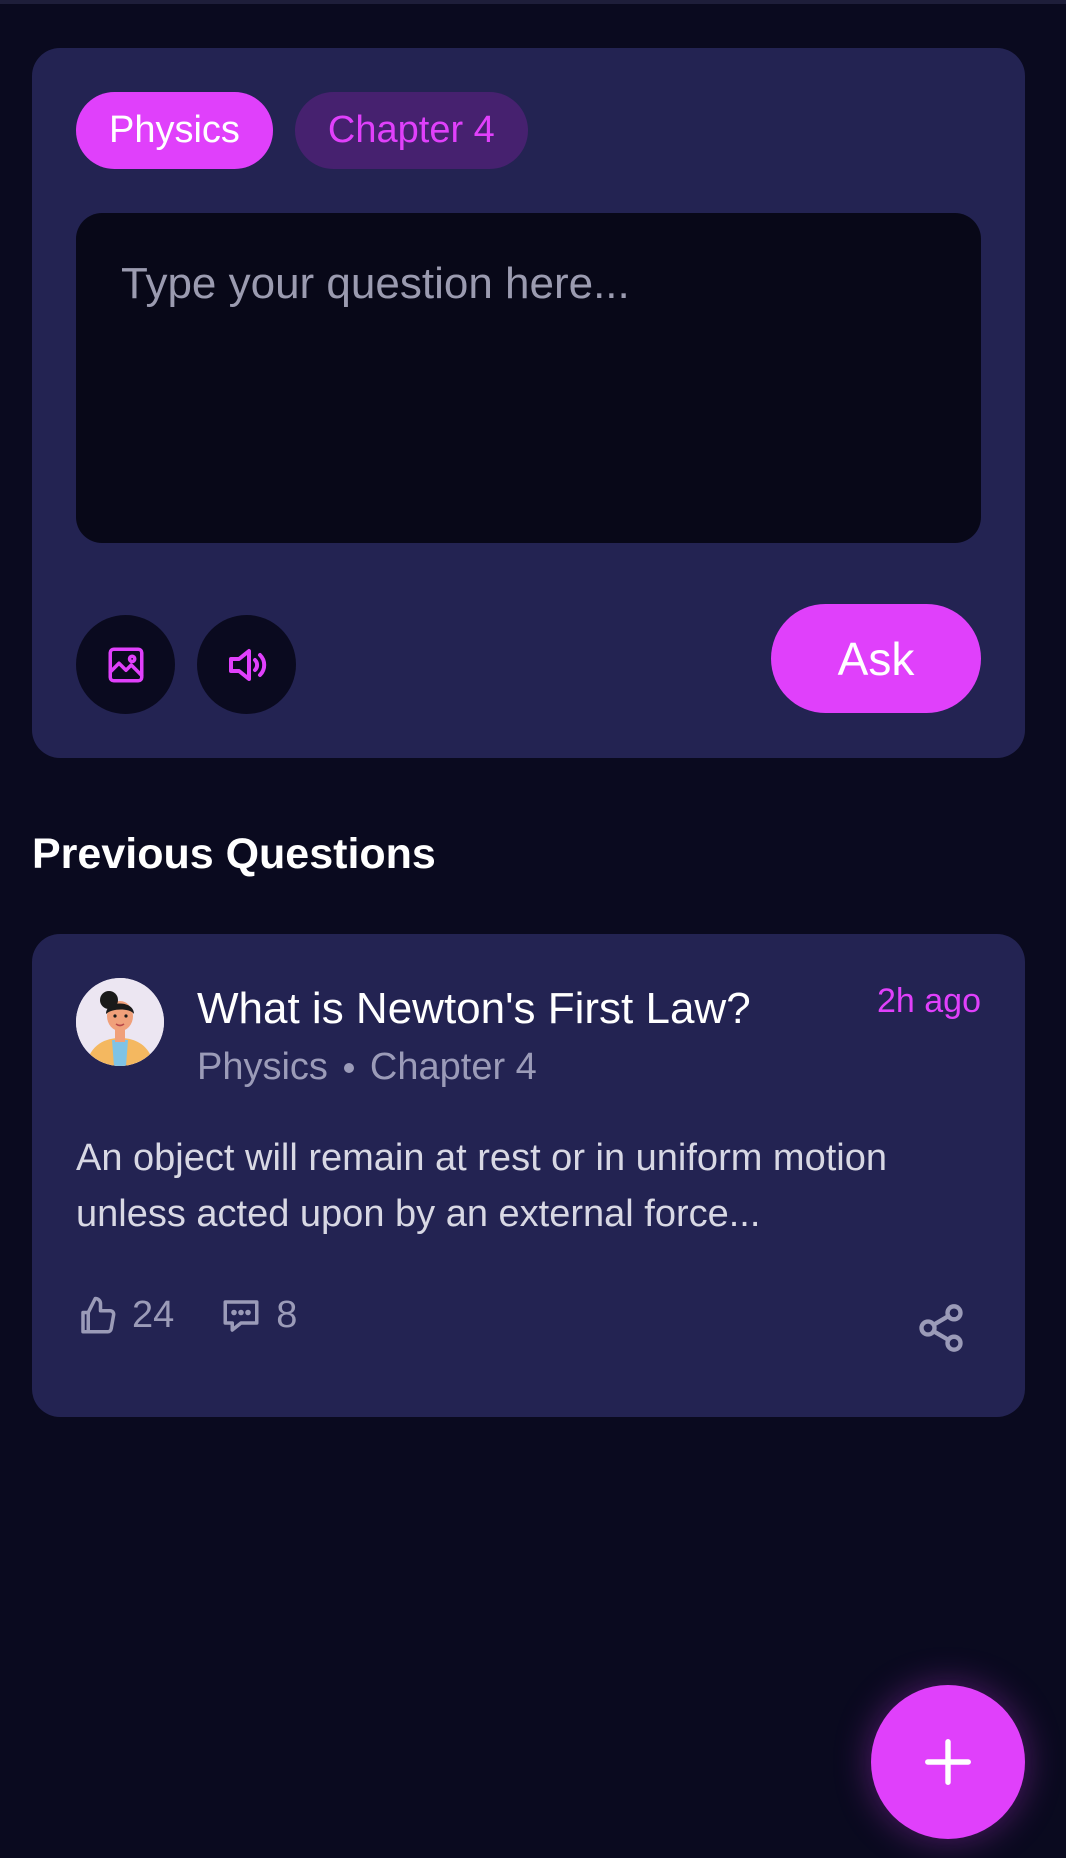 This screenshot has width=1066, height=1858. What do you see at coordinates (348, 1067) in the screenshot?
I see `meta-separator` at bounding box center [348, 1067].